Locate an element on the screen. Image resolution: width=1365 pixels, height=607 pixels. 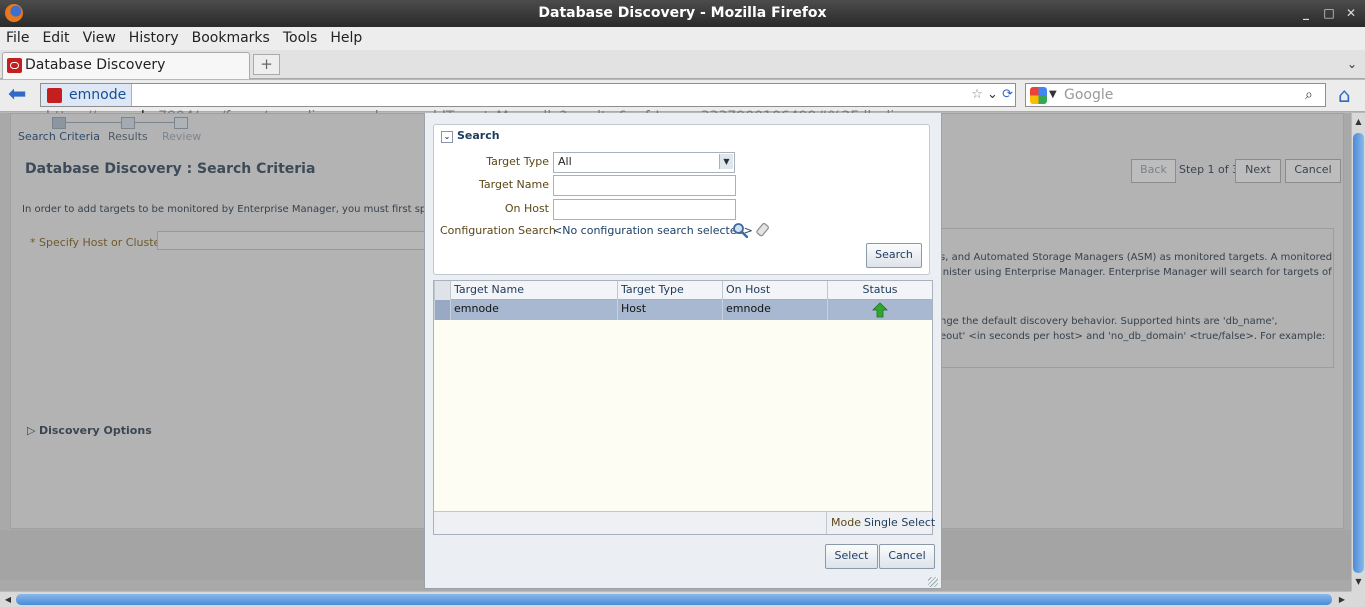
binoculars-icon: ⌕ is located at coordinates (1313, 95).